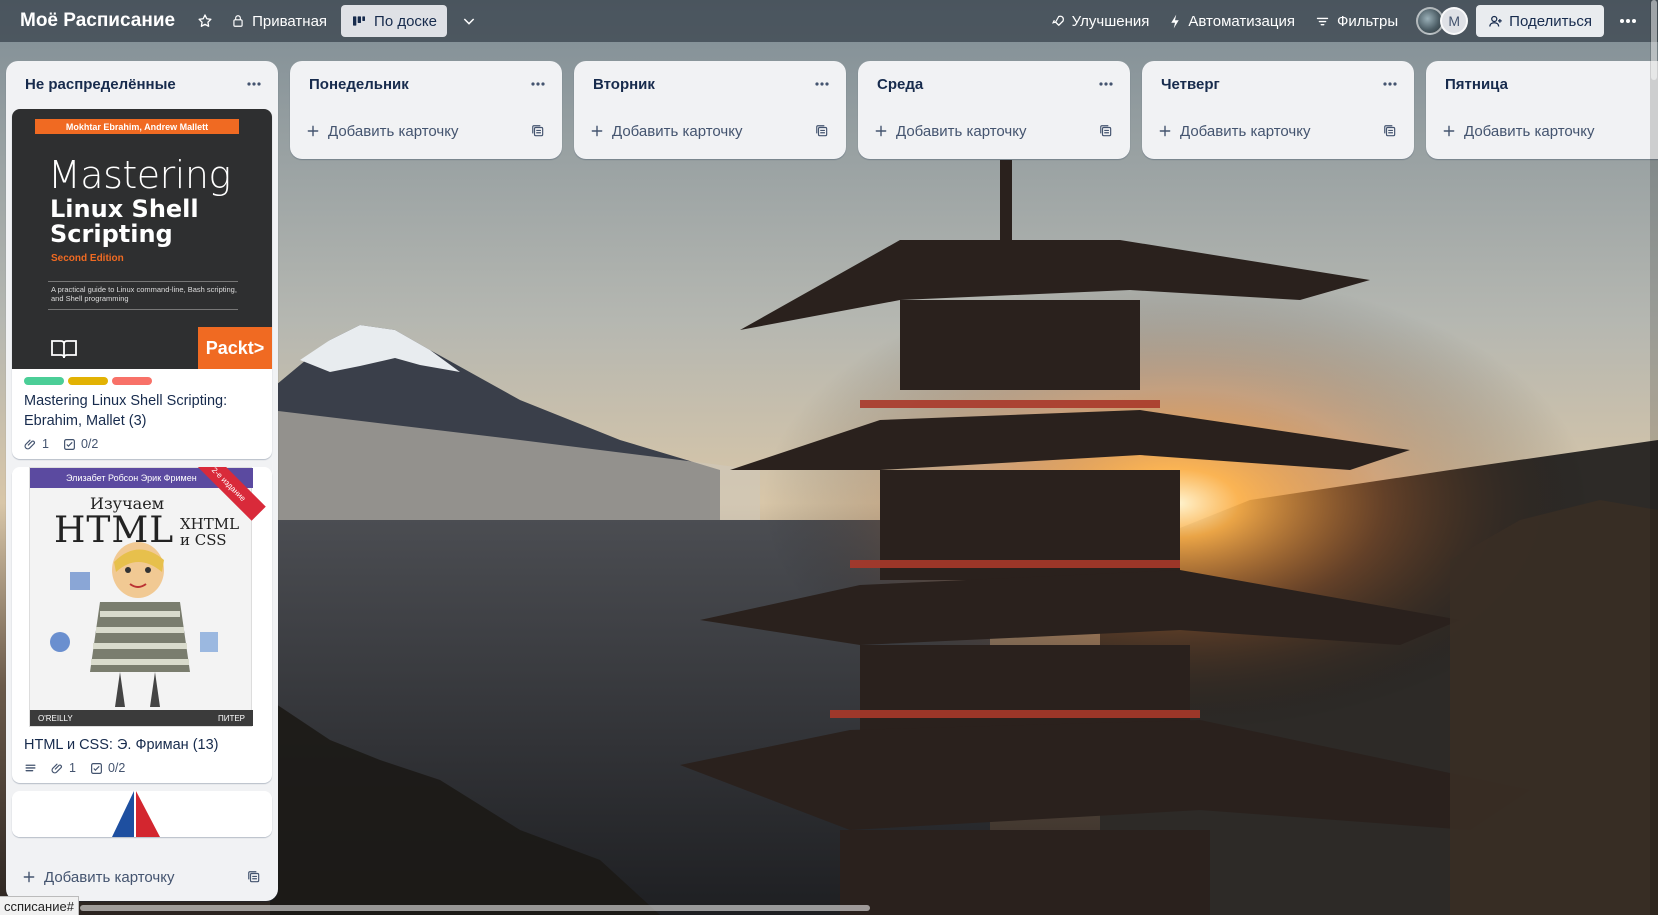 The width and height of the screenshot is (1658, 915). Describe the element at coordinates (359, 84) in the screenshot. I see `list-title: Понедельник` at that location.